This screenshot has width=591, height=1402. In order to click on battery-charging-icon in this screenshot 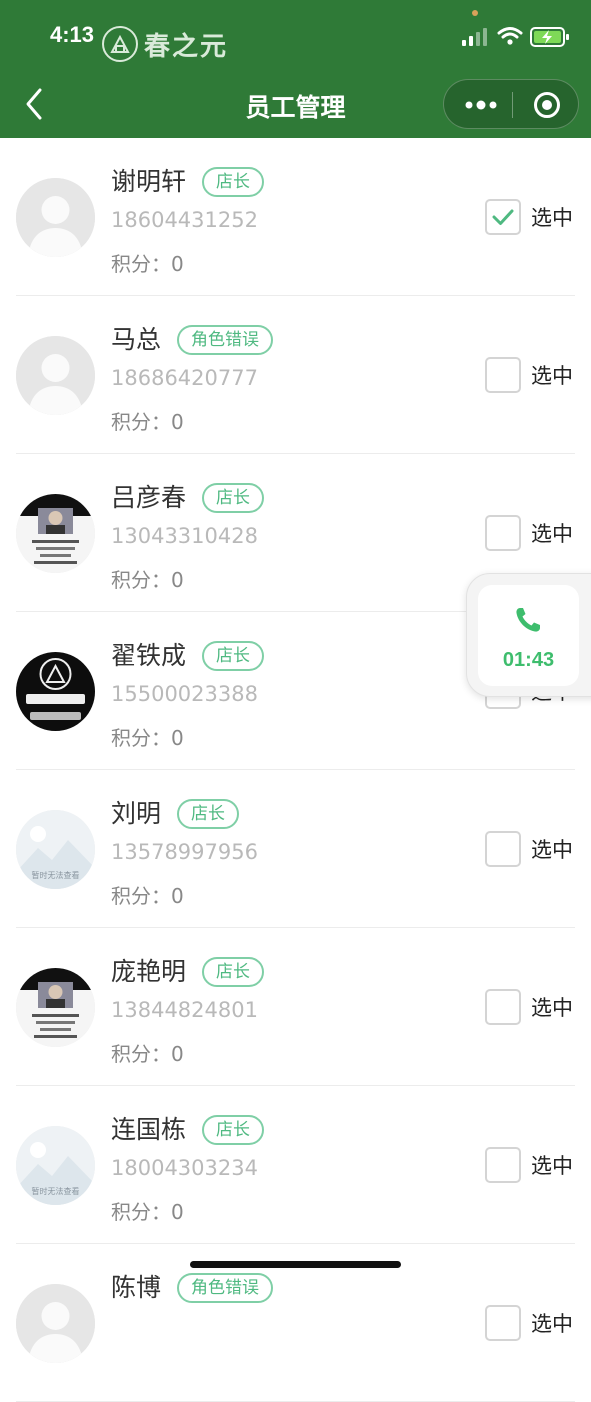, I will do `click(549, 37)`.